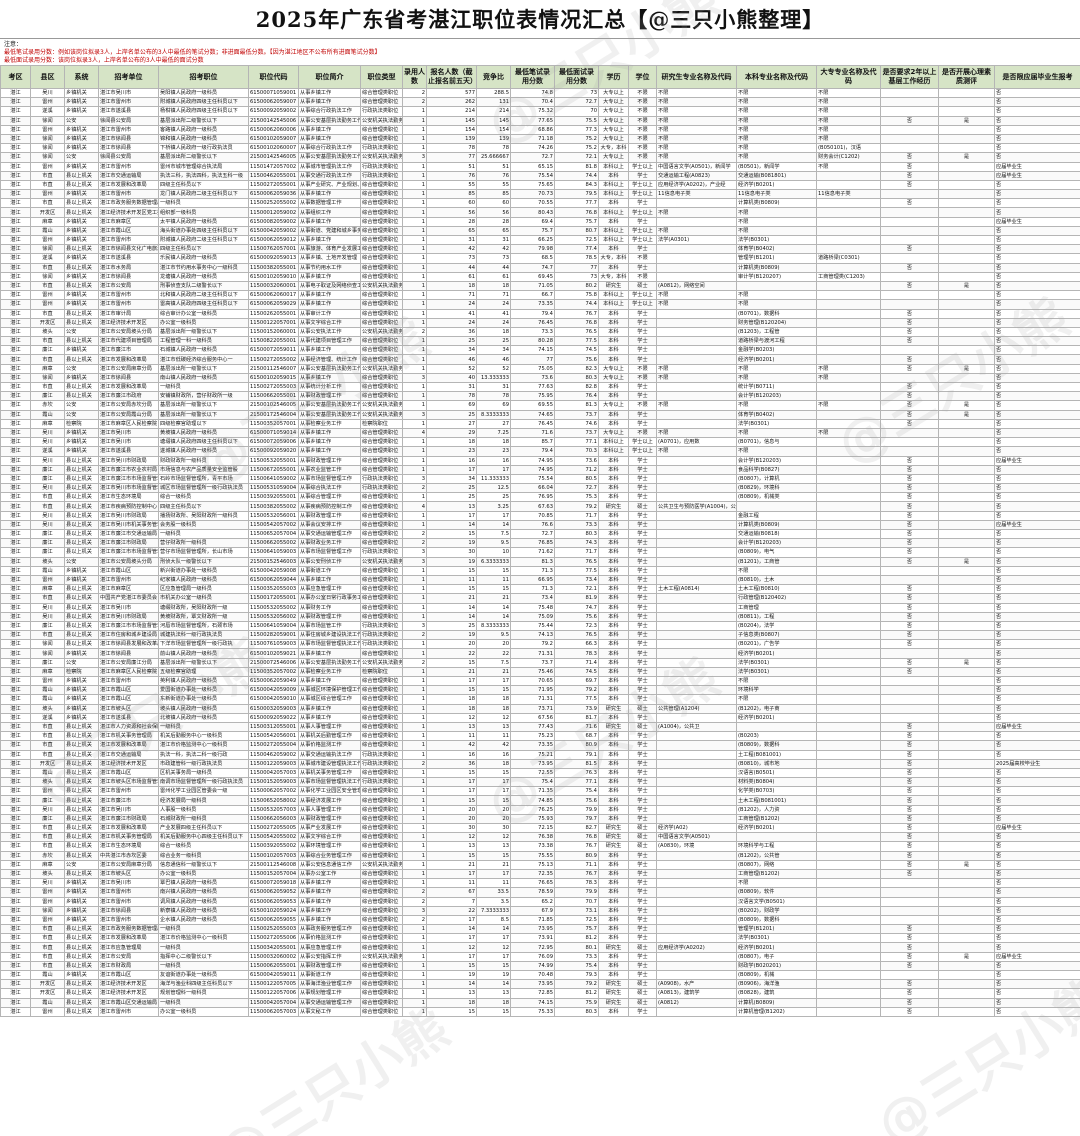 Image resolution: width=1080 pixels, height=1136 pixels. Describe the element at coordinates (613, 699) in the screenshot. I see `table-cell: 本科` at that location.